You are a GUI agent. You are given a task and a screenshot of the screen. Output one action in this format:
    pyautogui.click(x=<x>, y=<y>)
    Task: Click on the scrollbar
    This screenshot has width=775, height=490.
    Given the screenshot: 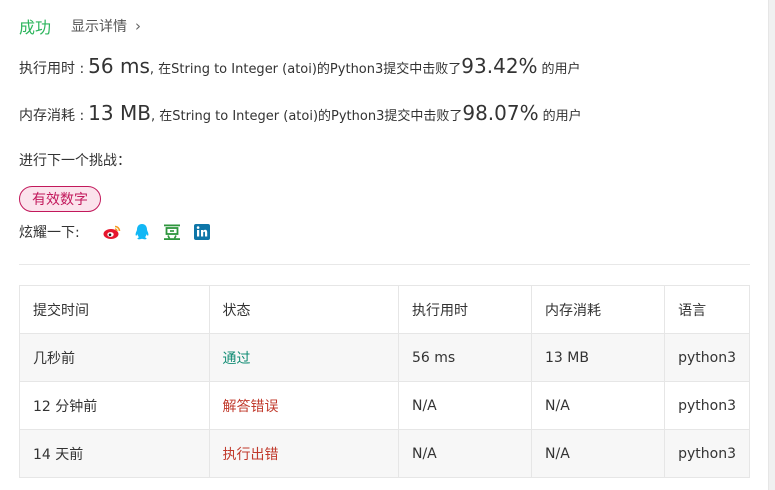 What is the action you would take?
    pyautogui.click(x=771, y=245)
    